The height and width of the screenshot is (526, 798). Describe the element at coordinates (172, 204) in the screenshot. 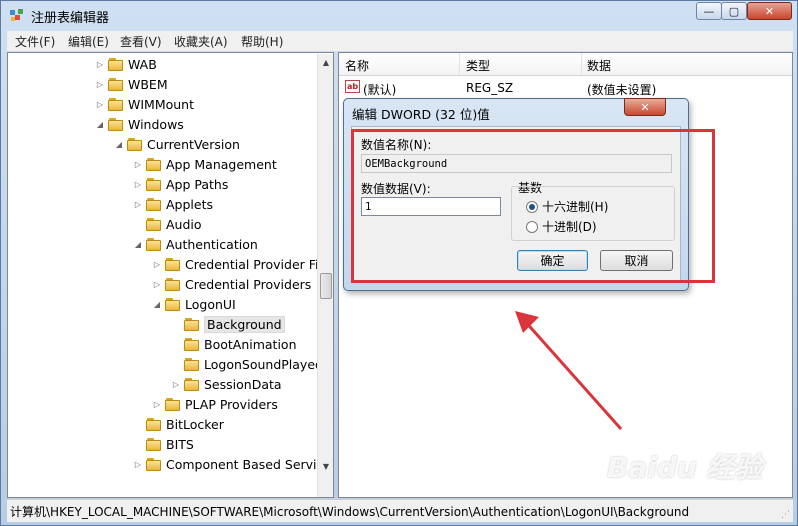

I see `tree-item: ▷ Applets` at that location.